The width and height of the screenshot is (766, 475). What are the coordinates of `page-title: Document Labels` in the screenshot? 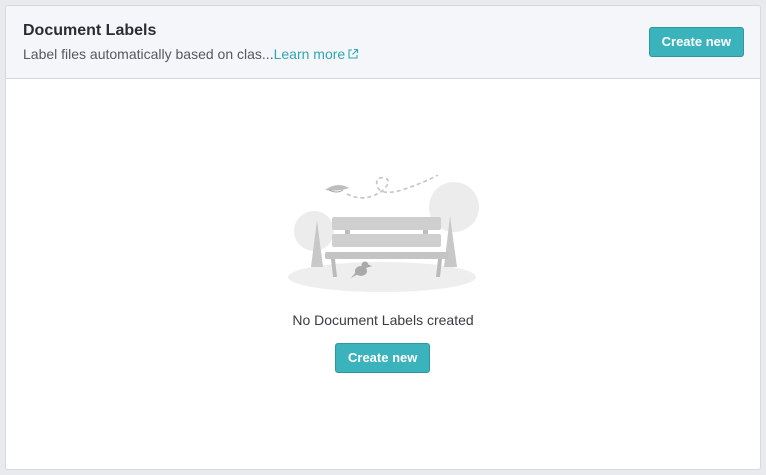 It's located at (90, 30).